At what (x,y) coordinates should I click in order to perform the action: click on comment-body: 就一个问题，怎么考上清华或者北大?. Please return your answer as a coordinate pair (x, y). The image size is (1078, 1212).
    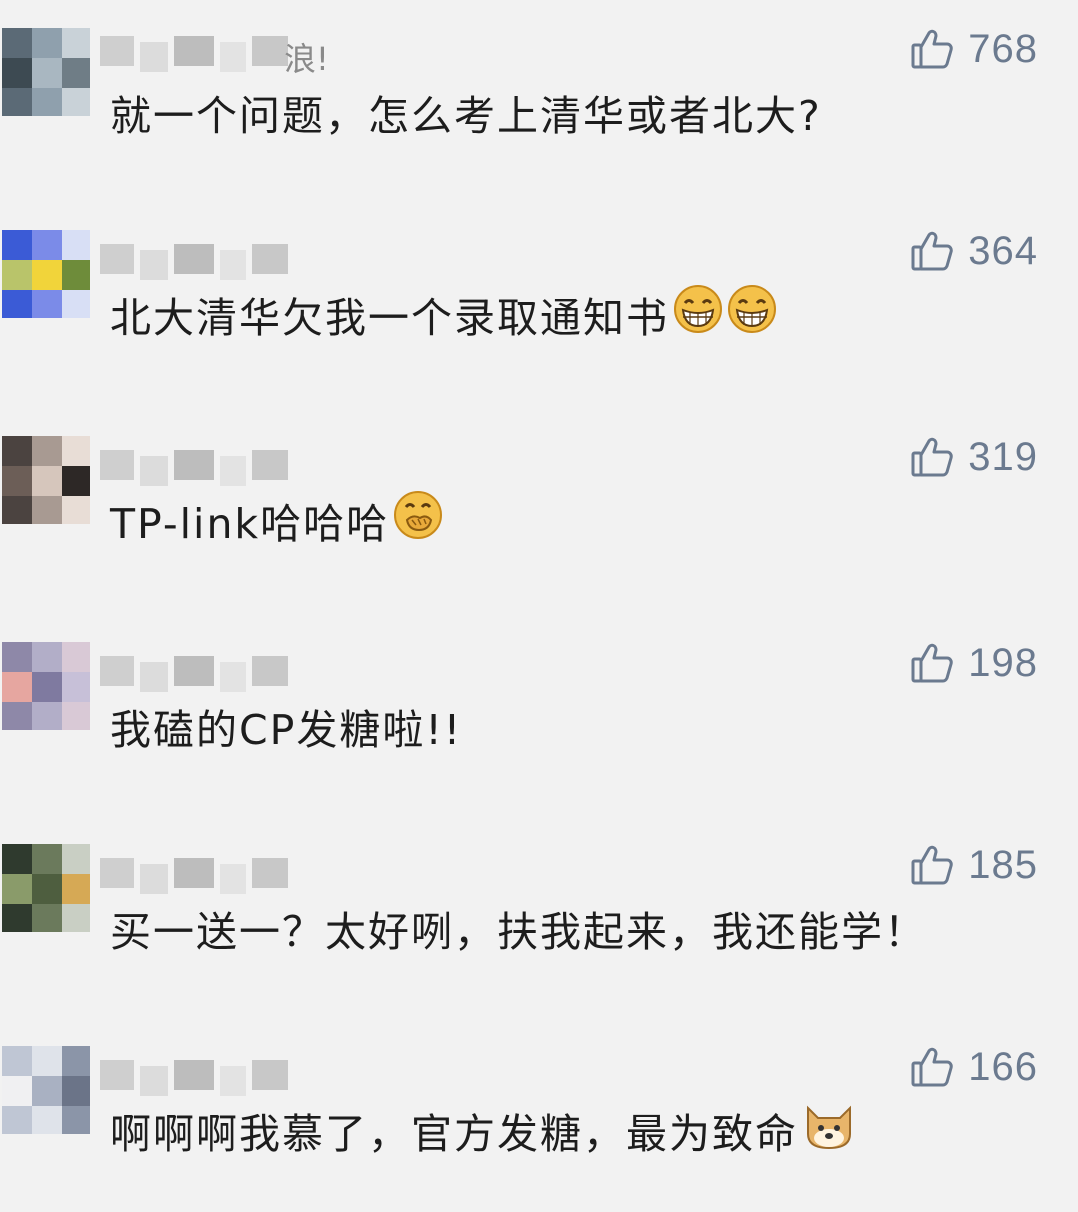
    Looking at the image, I should click on (466, 116).